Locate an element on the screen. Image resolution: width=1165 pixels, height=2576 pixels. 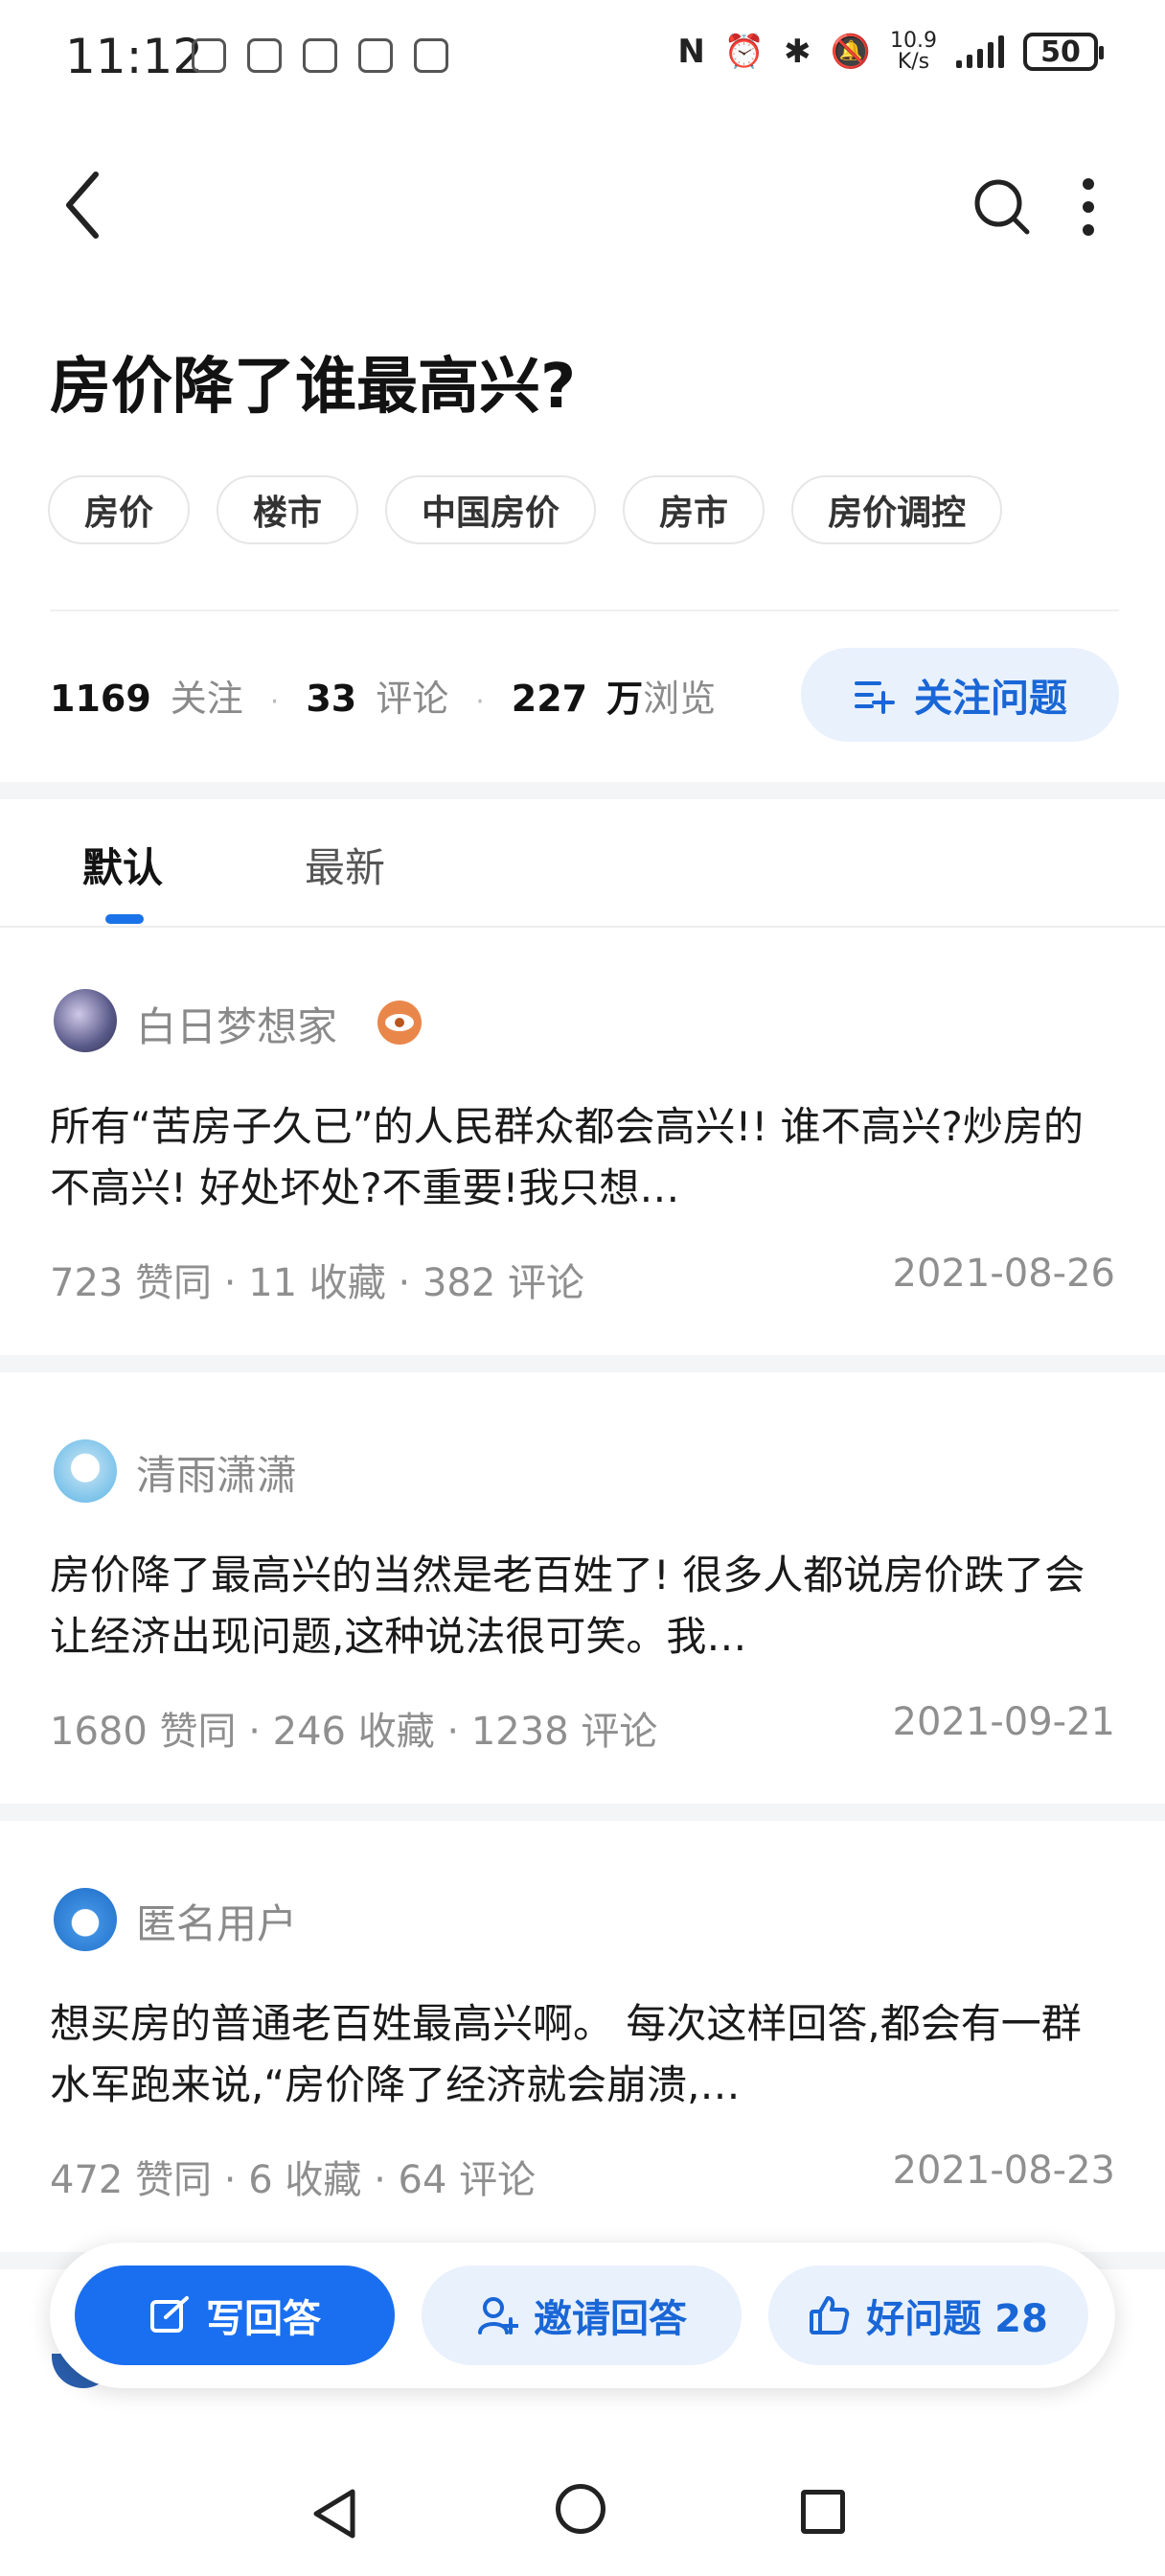
speed-unit: K/s is located at coordinates (913, 62).